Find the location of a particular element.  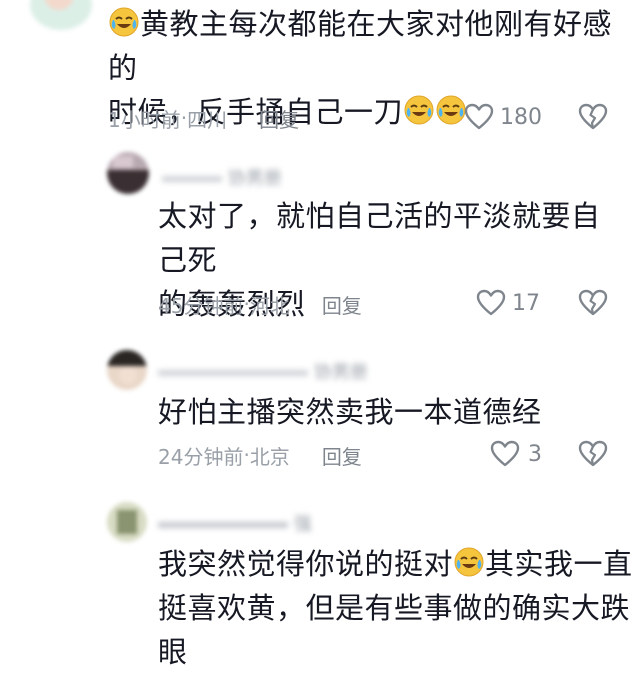

comment-line-1: 太对了，就怕自己活的平淡就要自己死 is located at coordinates (379, 238).